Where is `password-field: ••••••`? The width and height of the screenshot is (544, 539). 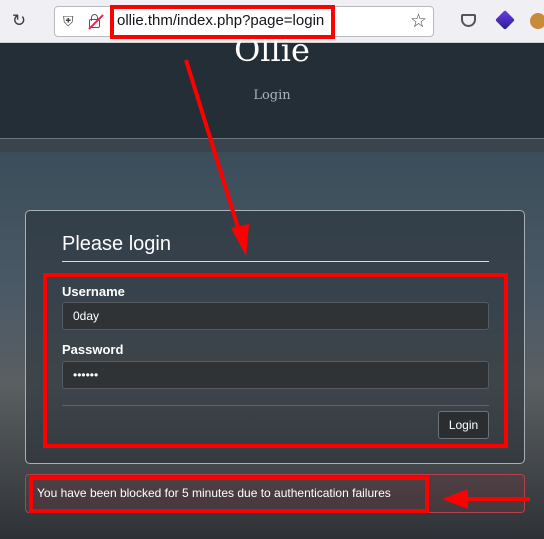 password-field: •••••• is located at coordinates (275, 375).